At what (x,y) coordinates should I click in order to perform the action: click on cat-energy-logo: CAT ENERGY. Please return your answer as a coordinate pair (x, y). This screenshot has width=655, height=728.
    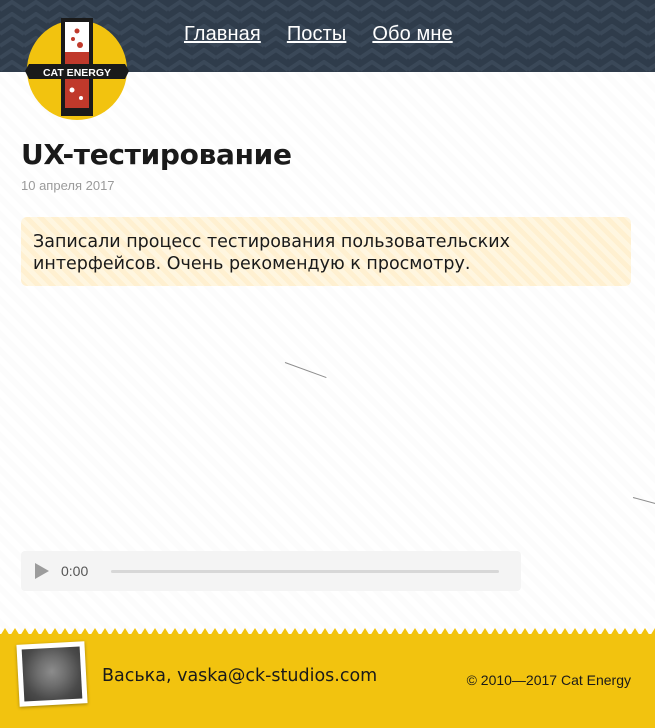
    Looking at the image, I should click on (77, 68).